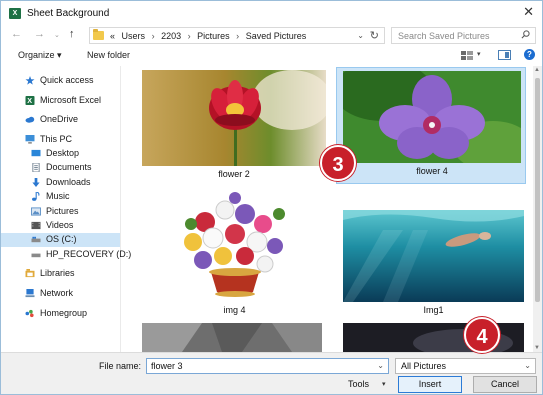  I want to click on sidebar-item-desktop: Desktop, so click(74, 154).